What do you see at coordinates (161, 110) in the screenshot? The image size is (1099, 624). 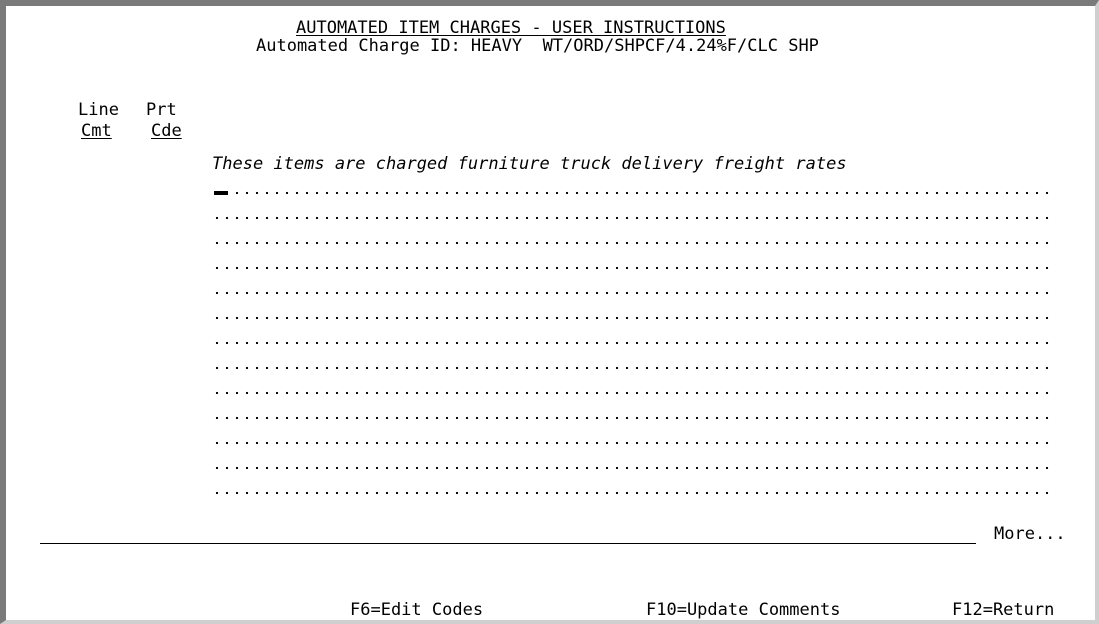 I see `column-header-prt: Prt` at bounding box center [161, 110].